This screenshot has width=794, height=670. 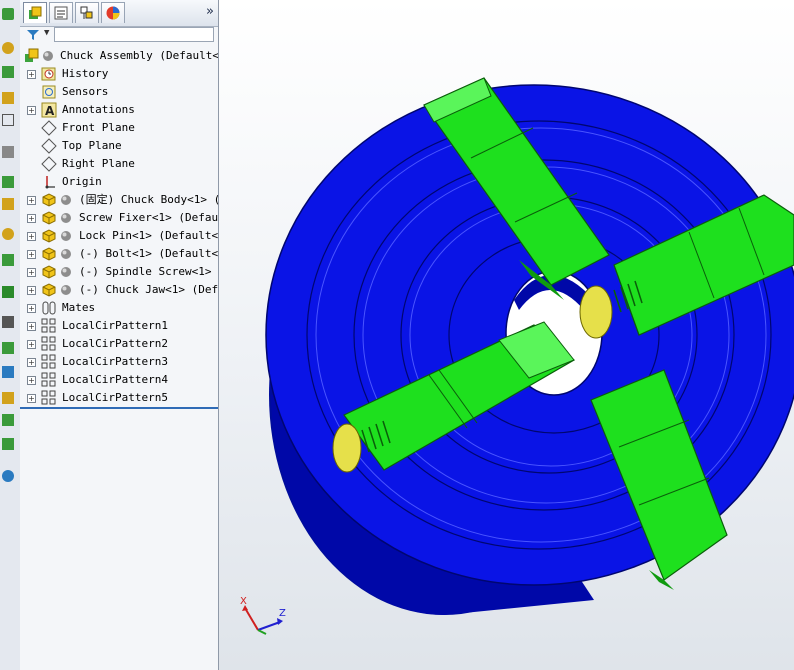 What do you see at coordinates (210, 12) in the screenshot?
I see `expand-panel-icon: »` at bounding box center [210, 12].